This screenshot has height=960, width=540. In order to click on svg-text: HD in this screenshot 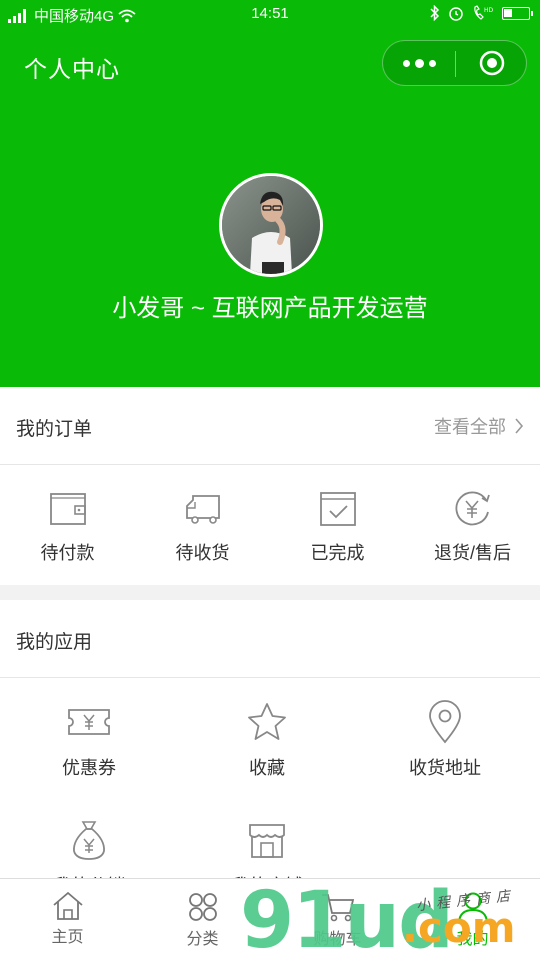, I will do `click(489, 10)`.